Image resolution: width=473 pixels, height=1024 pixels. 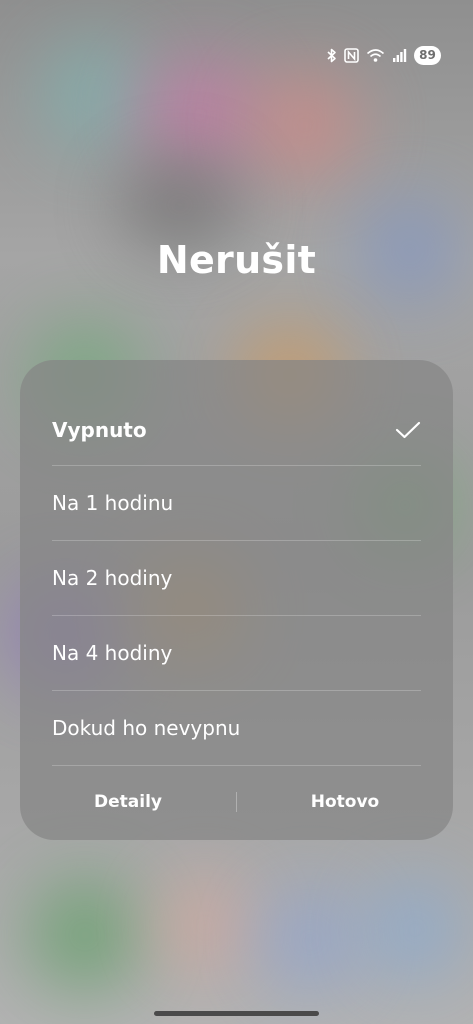 I want to click on option-1-hour: Na 1 hodinu, so click(x=236, y=503).